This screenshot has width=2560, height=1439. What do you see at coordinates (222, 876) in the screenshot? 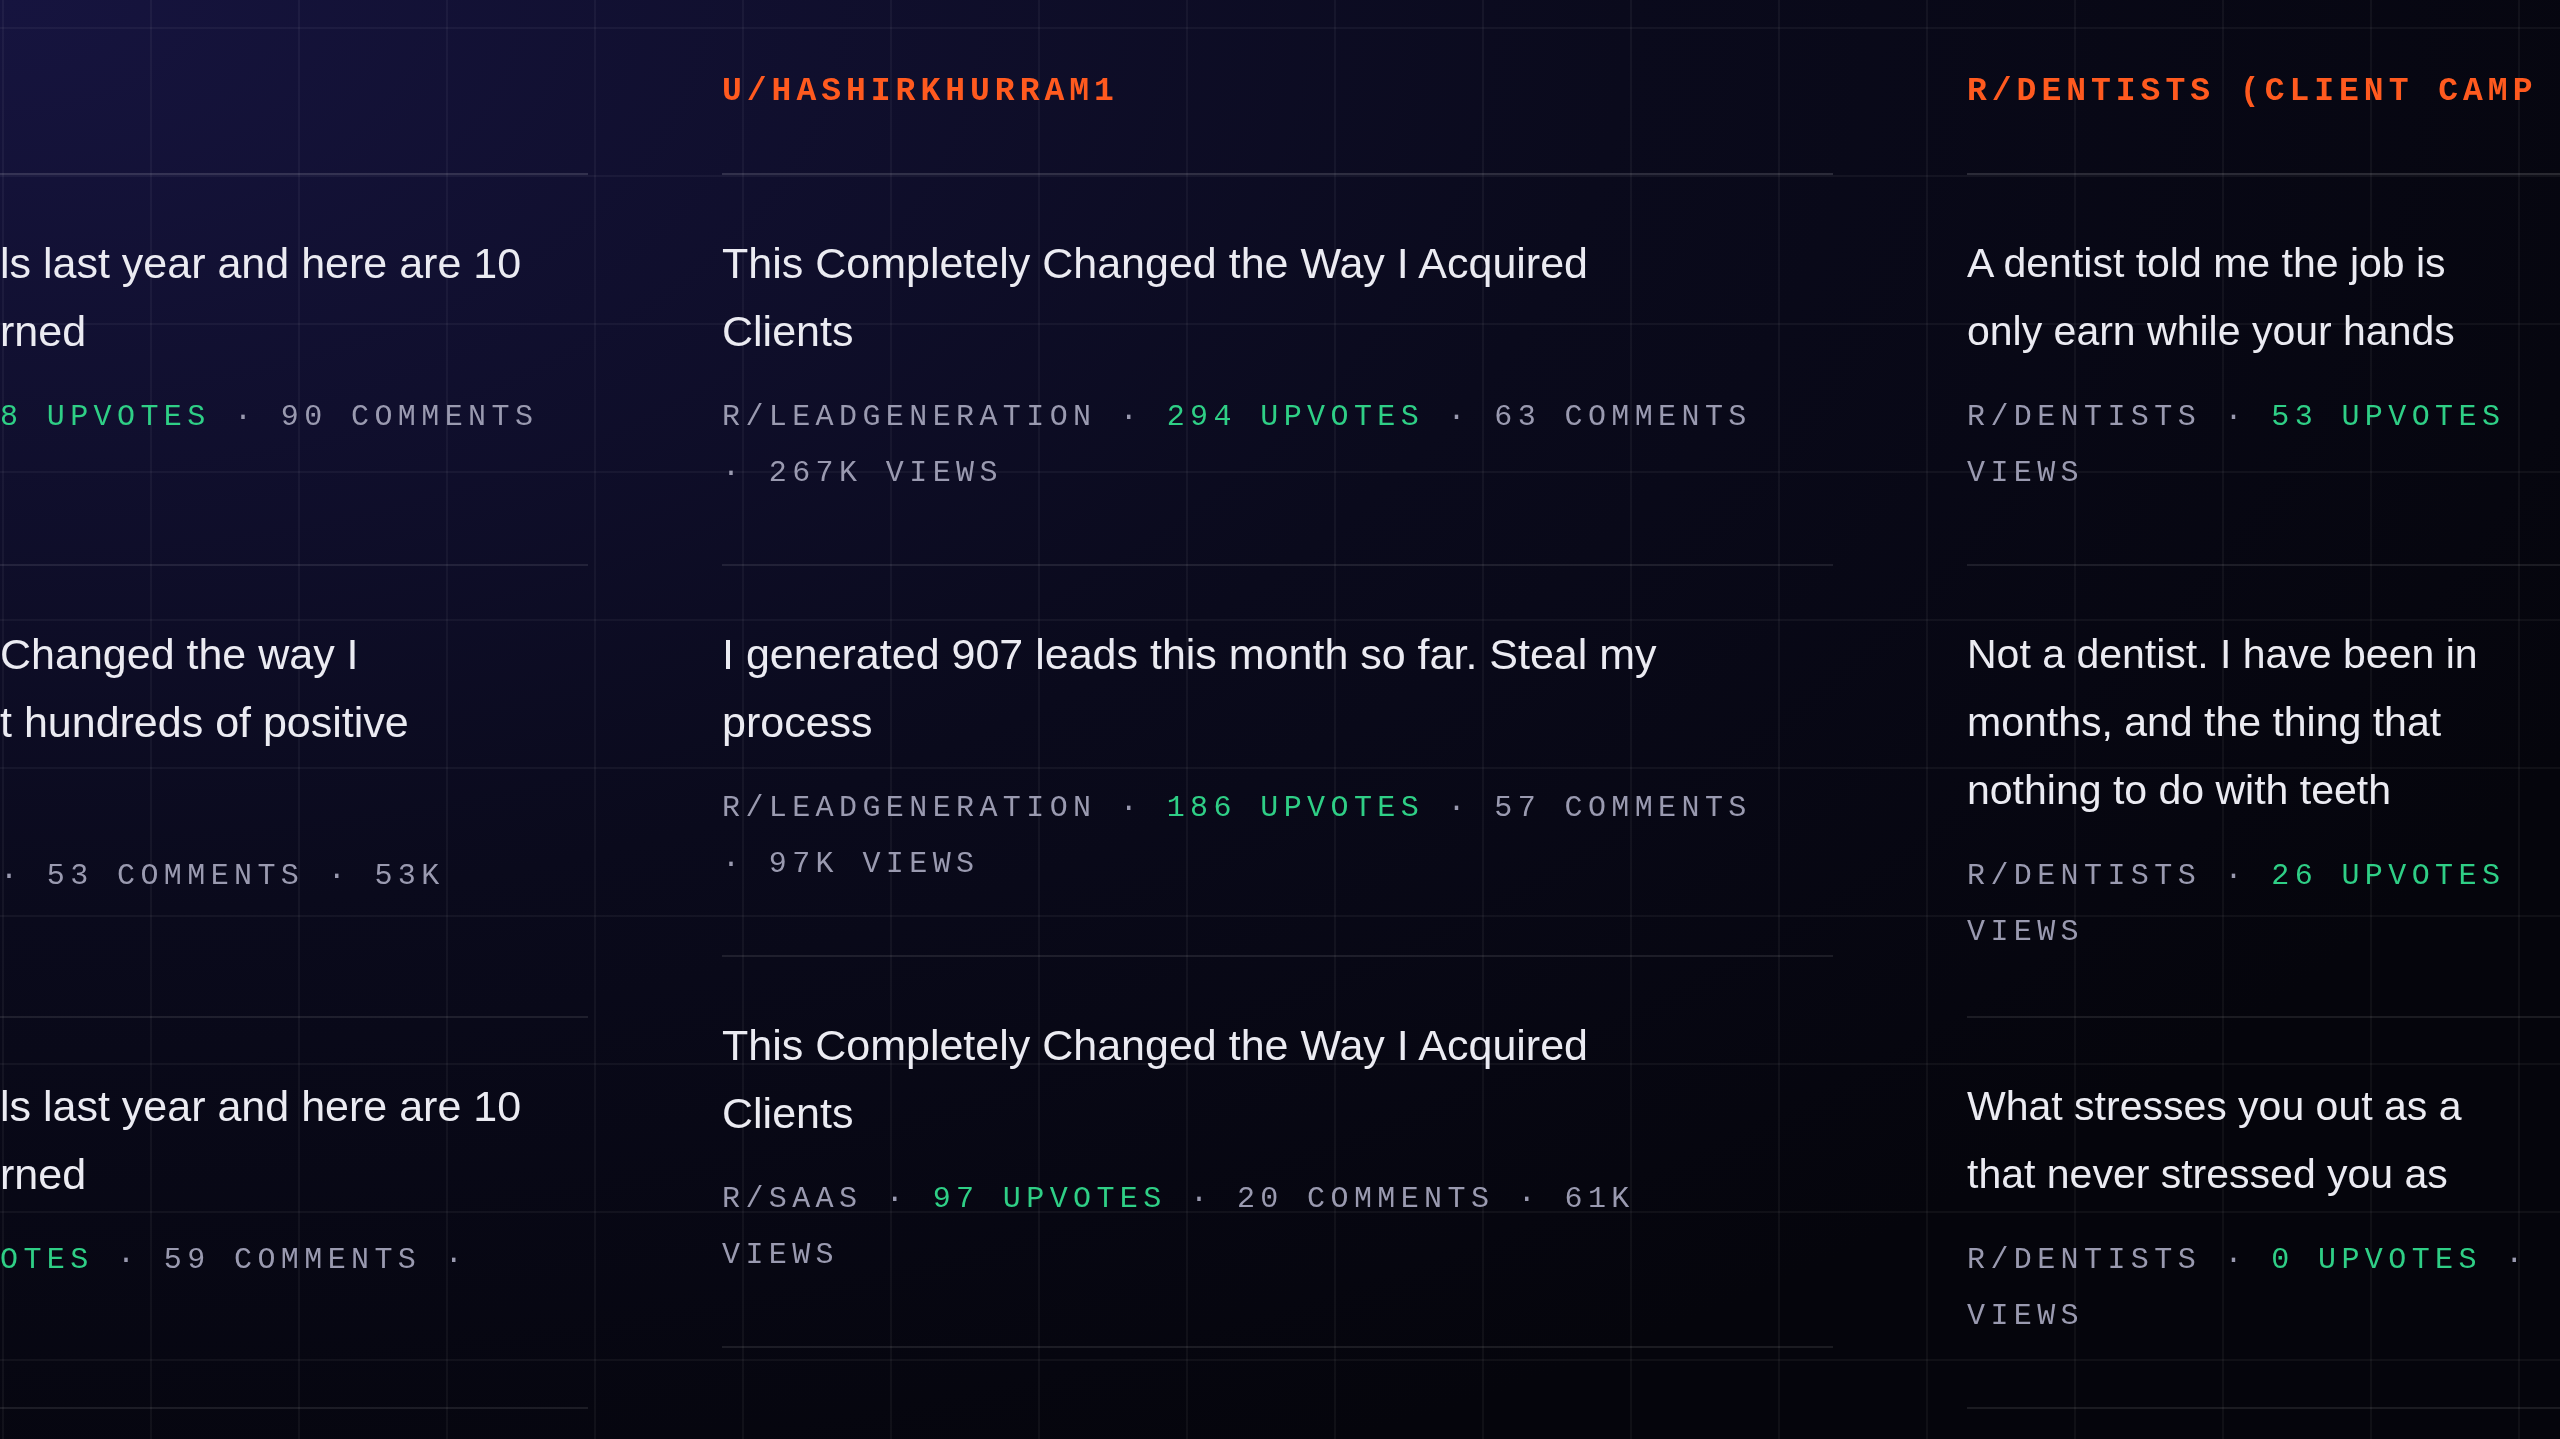
I see `post-stats: · 53 COMMENTS · 53K` at bounding box center [222, 876].